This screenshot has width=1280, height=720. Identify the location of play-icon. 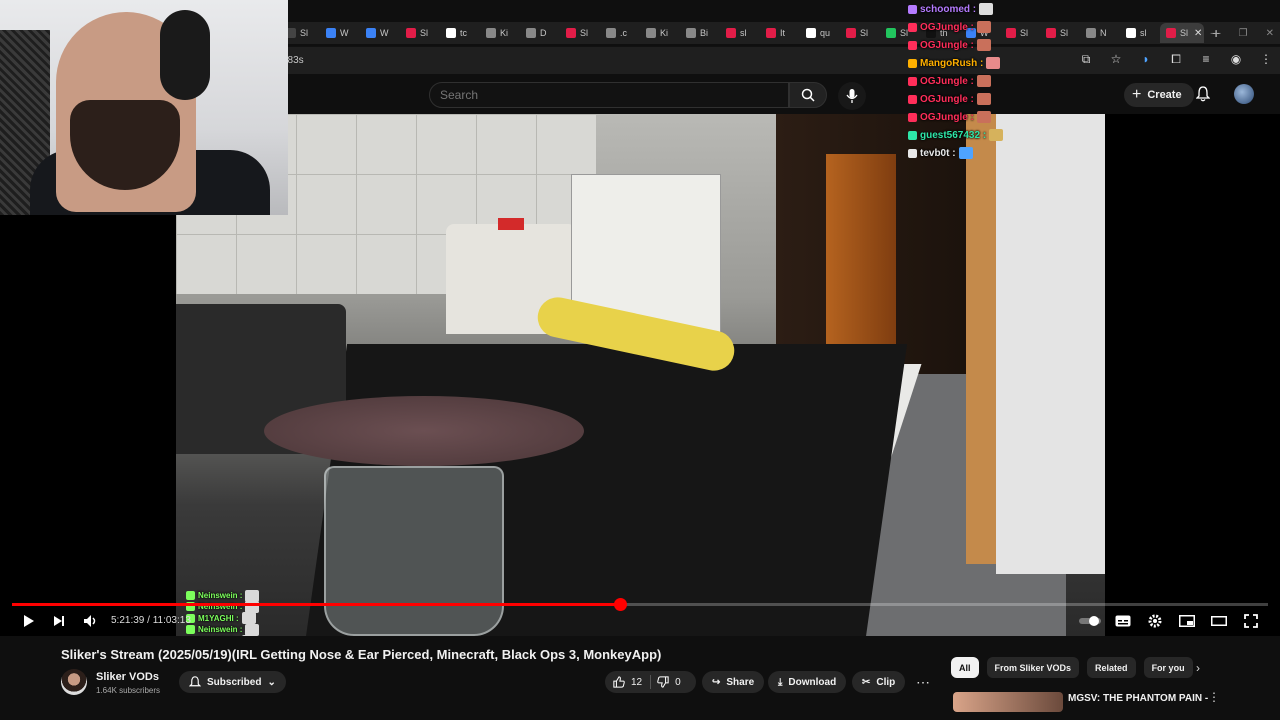
(28, 621).